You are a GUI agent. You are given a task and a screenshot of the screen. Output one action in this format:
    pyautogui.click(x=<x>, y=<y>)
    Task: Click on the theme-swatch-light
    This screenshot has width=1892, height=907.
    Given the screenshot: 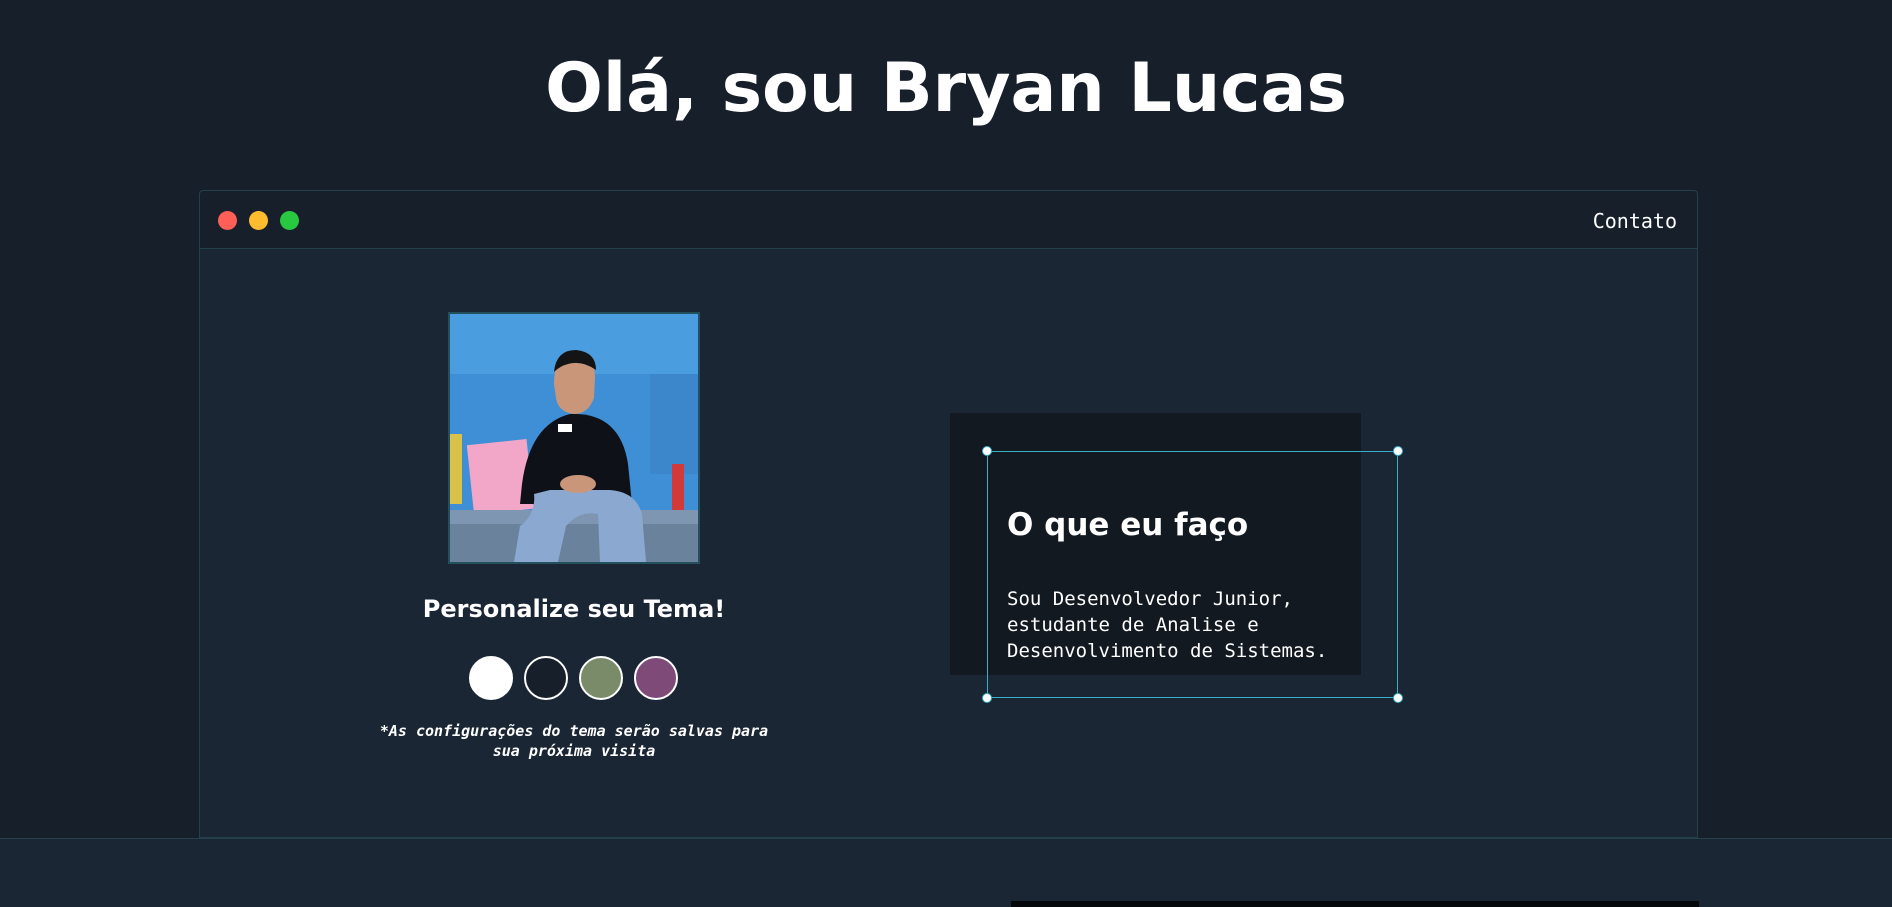 What is the action you would take?
    pyautogui.click(x=491, y=678)
    